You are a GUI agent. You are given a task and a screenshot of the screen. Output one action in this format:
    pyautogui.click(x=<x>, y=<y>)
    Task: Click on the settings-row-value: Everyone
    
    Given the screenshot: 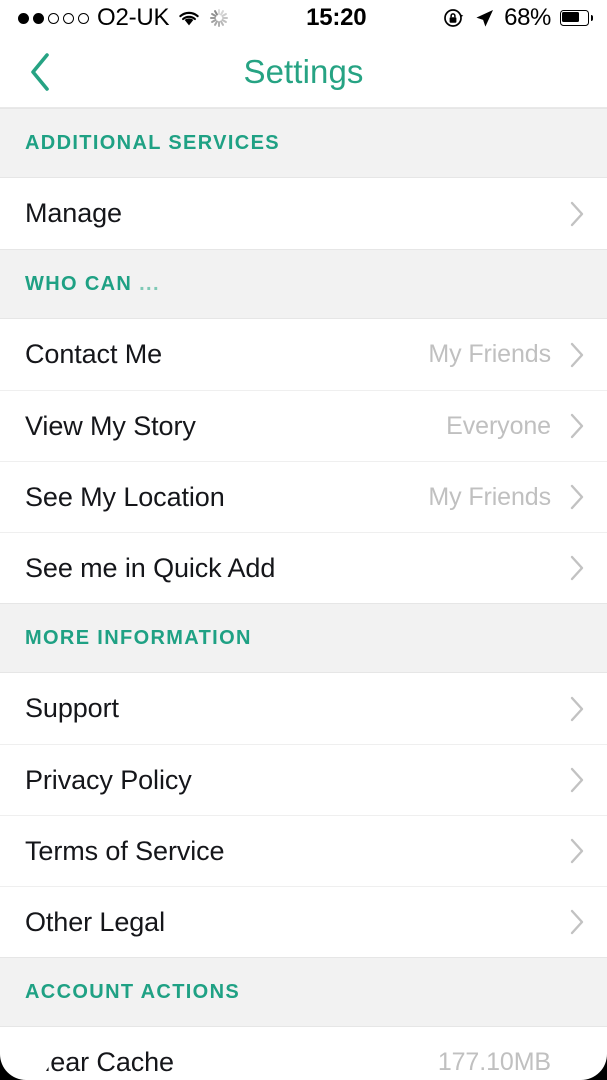 What is the action you would take?
    pyautogui.click(x=498, y=425)
    